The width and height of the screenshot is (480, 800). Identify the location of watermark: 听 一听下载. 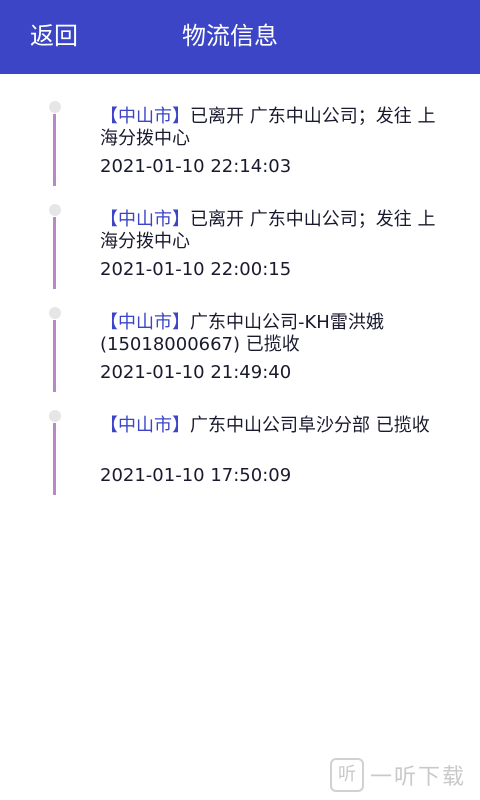
(397, 775).